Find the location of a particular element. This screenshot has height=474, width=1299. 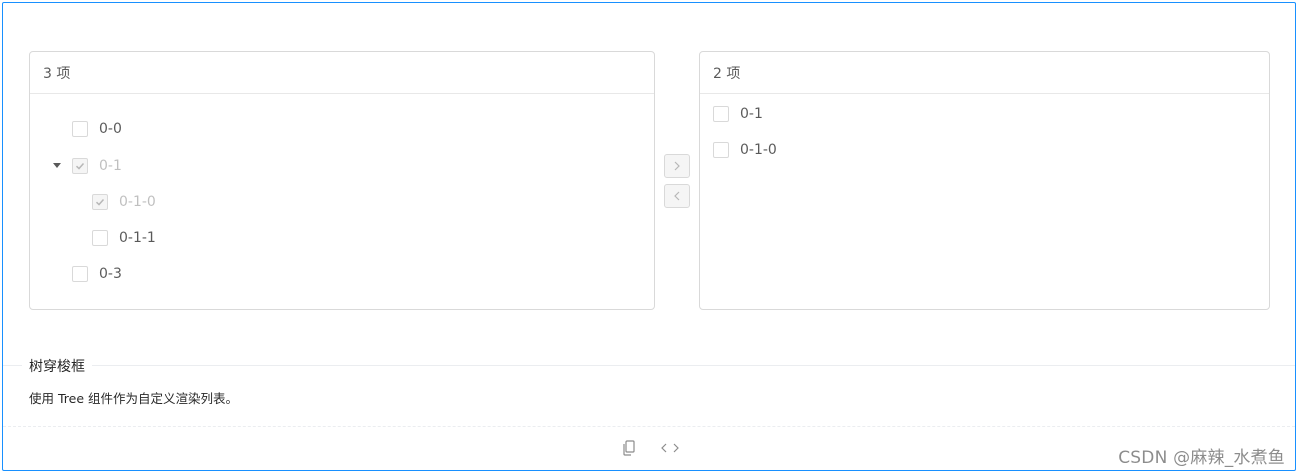

tree-node-0-3: 0-3 is located at coordinates (97, 274).